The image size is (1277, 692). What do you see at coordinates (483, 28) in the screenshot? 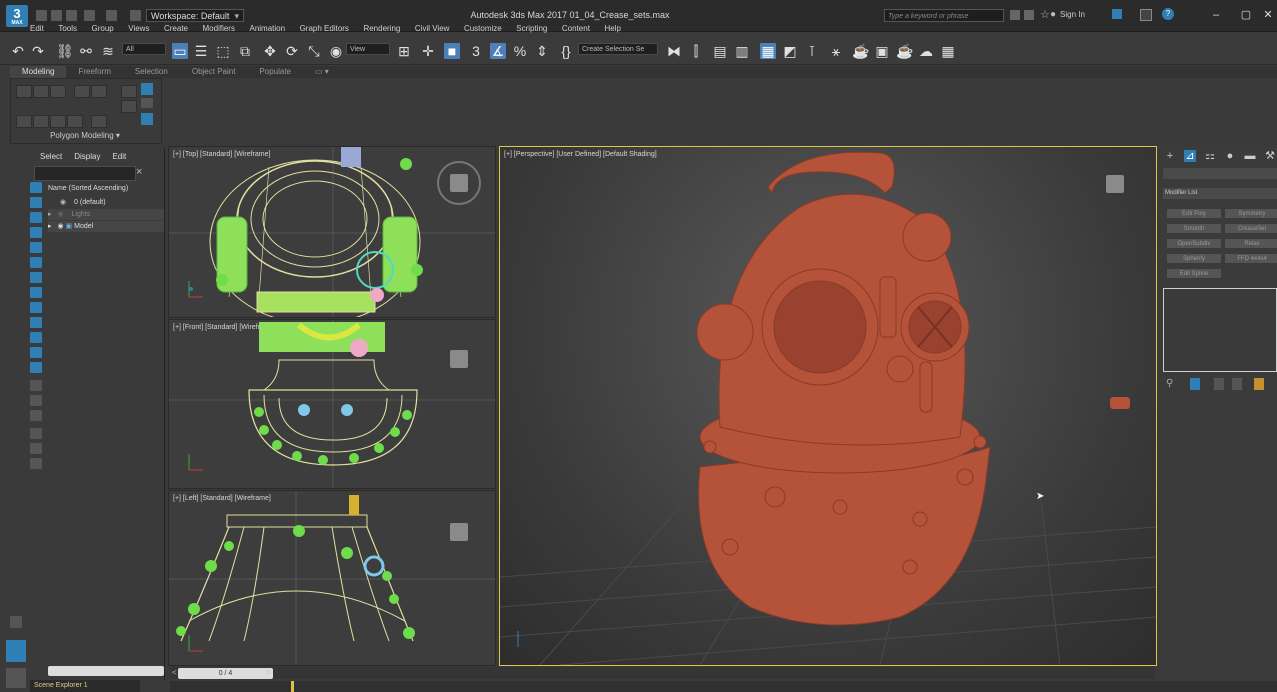
I see `menu-customize: Customize` at bounding box center [483, 28].